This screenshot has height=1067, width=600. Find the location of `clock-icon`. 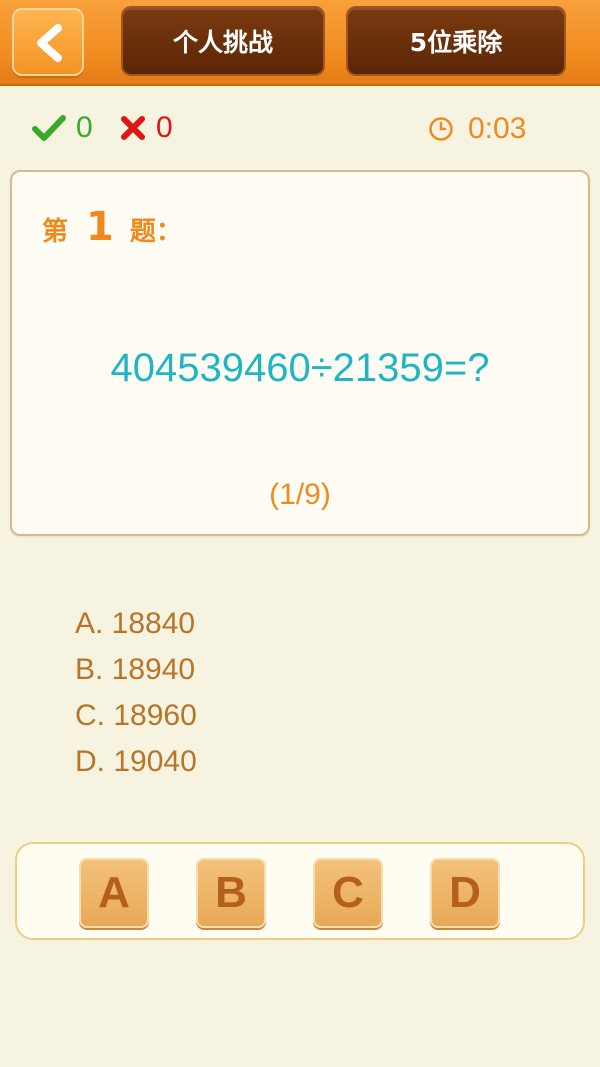

clock-icon is located at coordinates (441, 129).